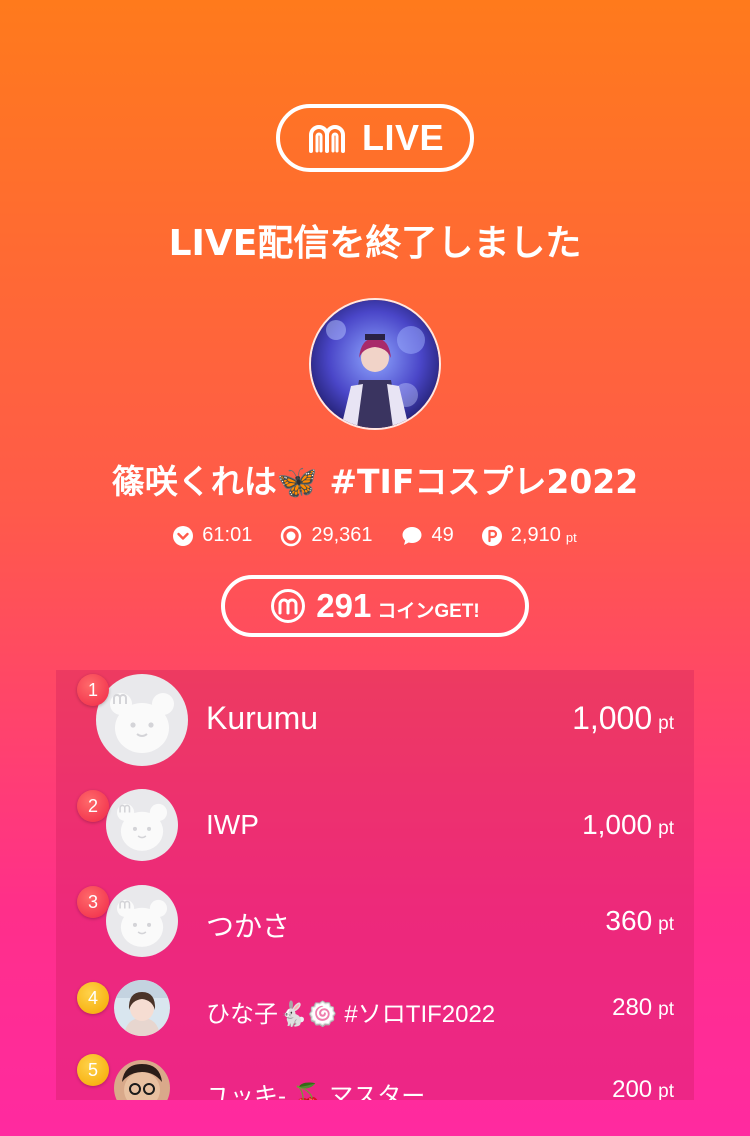 The image size is (750, 1136). Describe the element at coordinates (375, 824) in the screenshot. I see `ranking-row: 2 IWP 1,000 pt` at that location.